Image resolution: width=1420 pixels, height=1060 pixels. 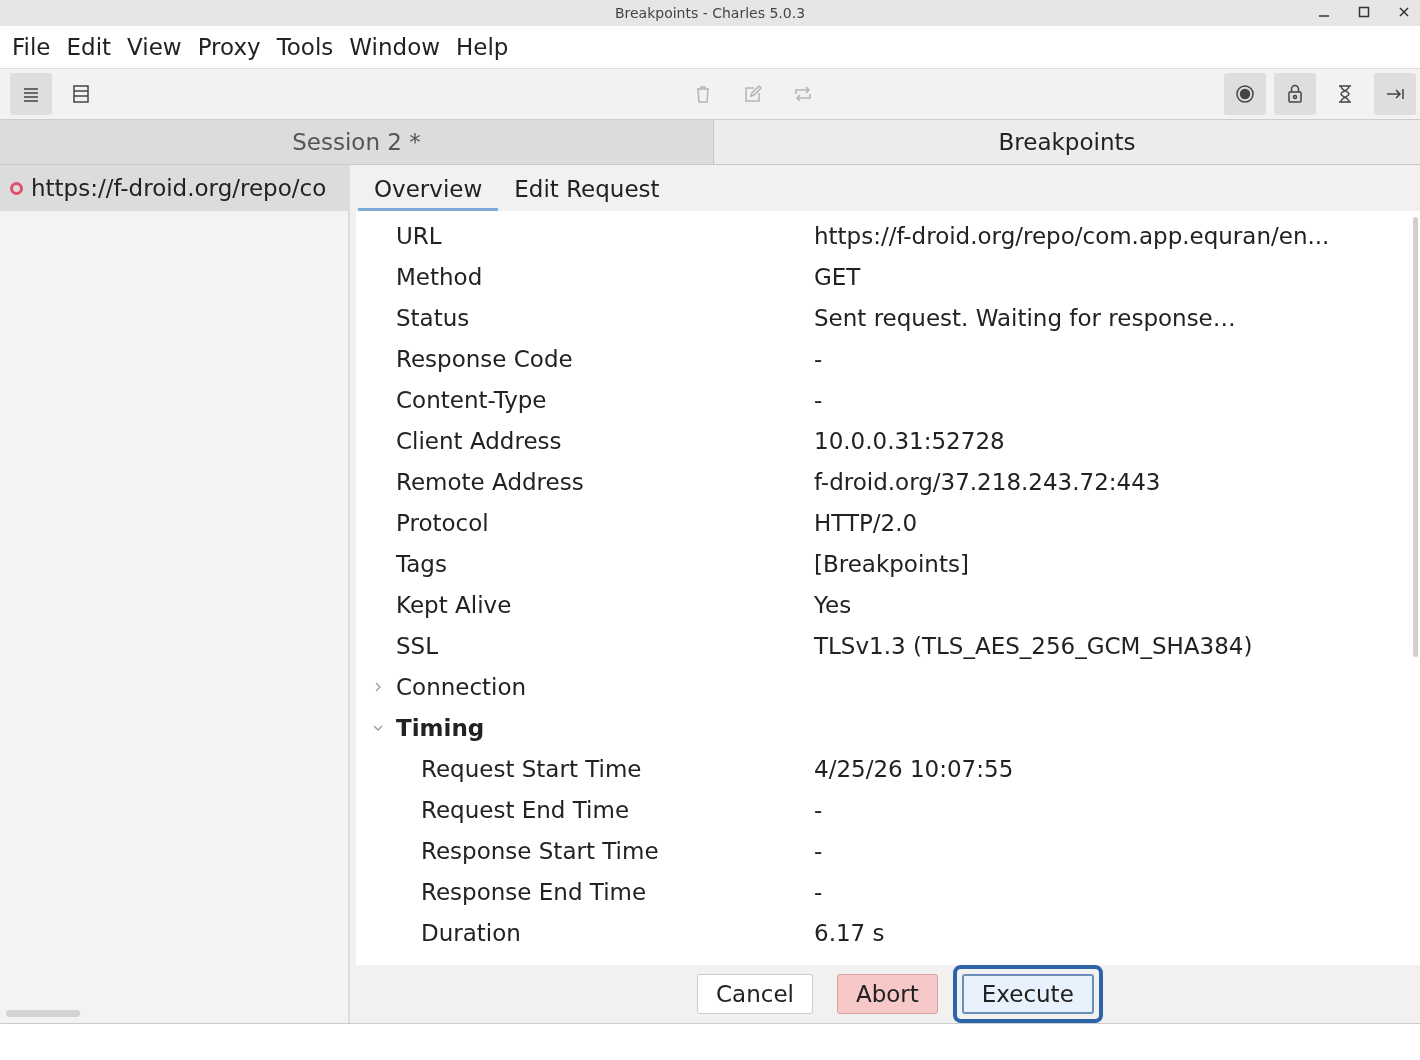 I want to click on menu-item: Window, so click(x=394, y=47).